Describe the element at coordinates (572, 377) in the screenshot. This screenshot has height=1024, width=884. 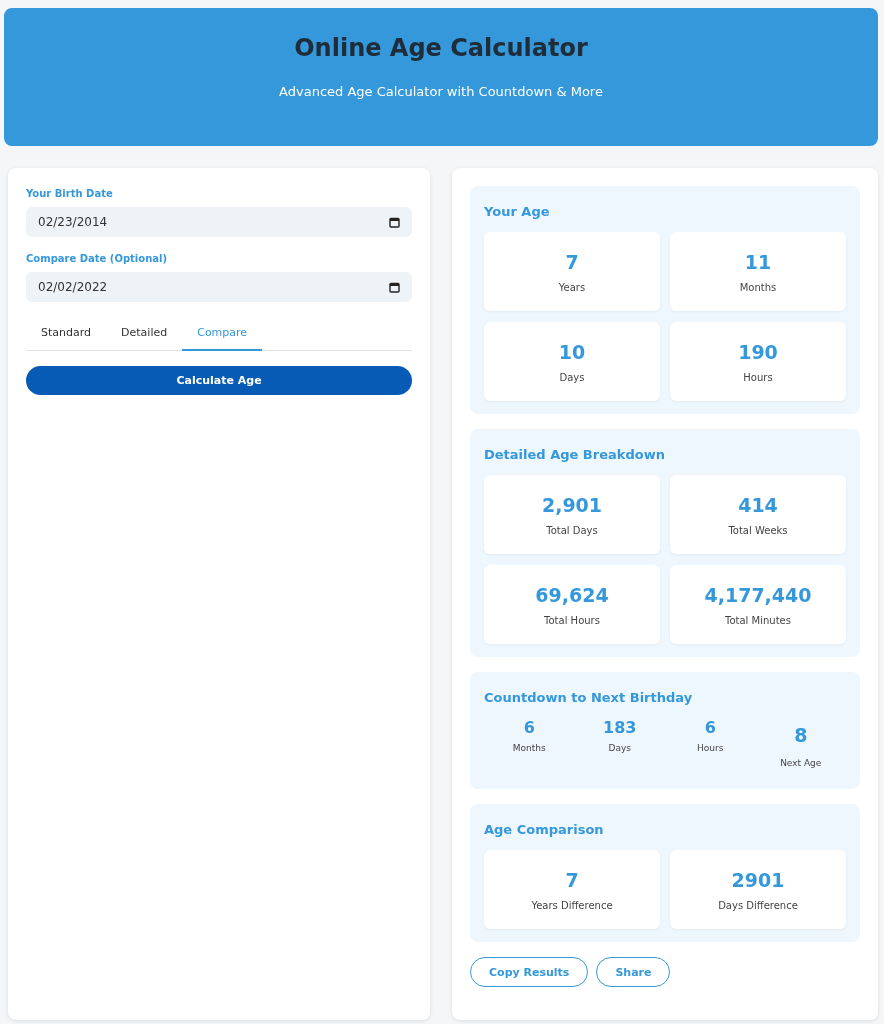
I see `stat-label: Days` at that location.